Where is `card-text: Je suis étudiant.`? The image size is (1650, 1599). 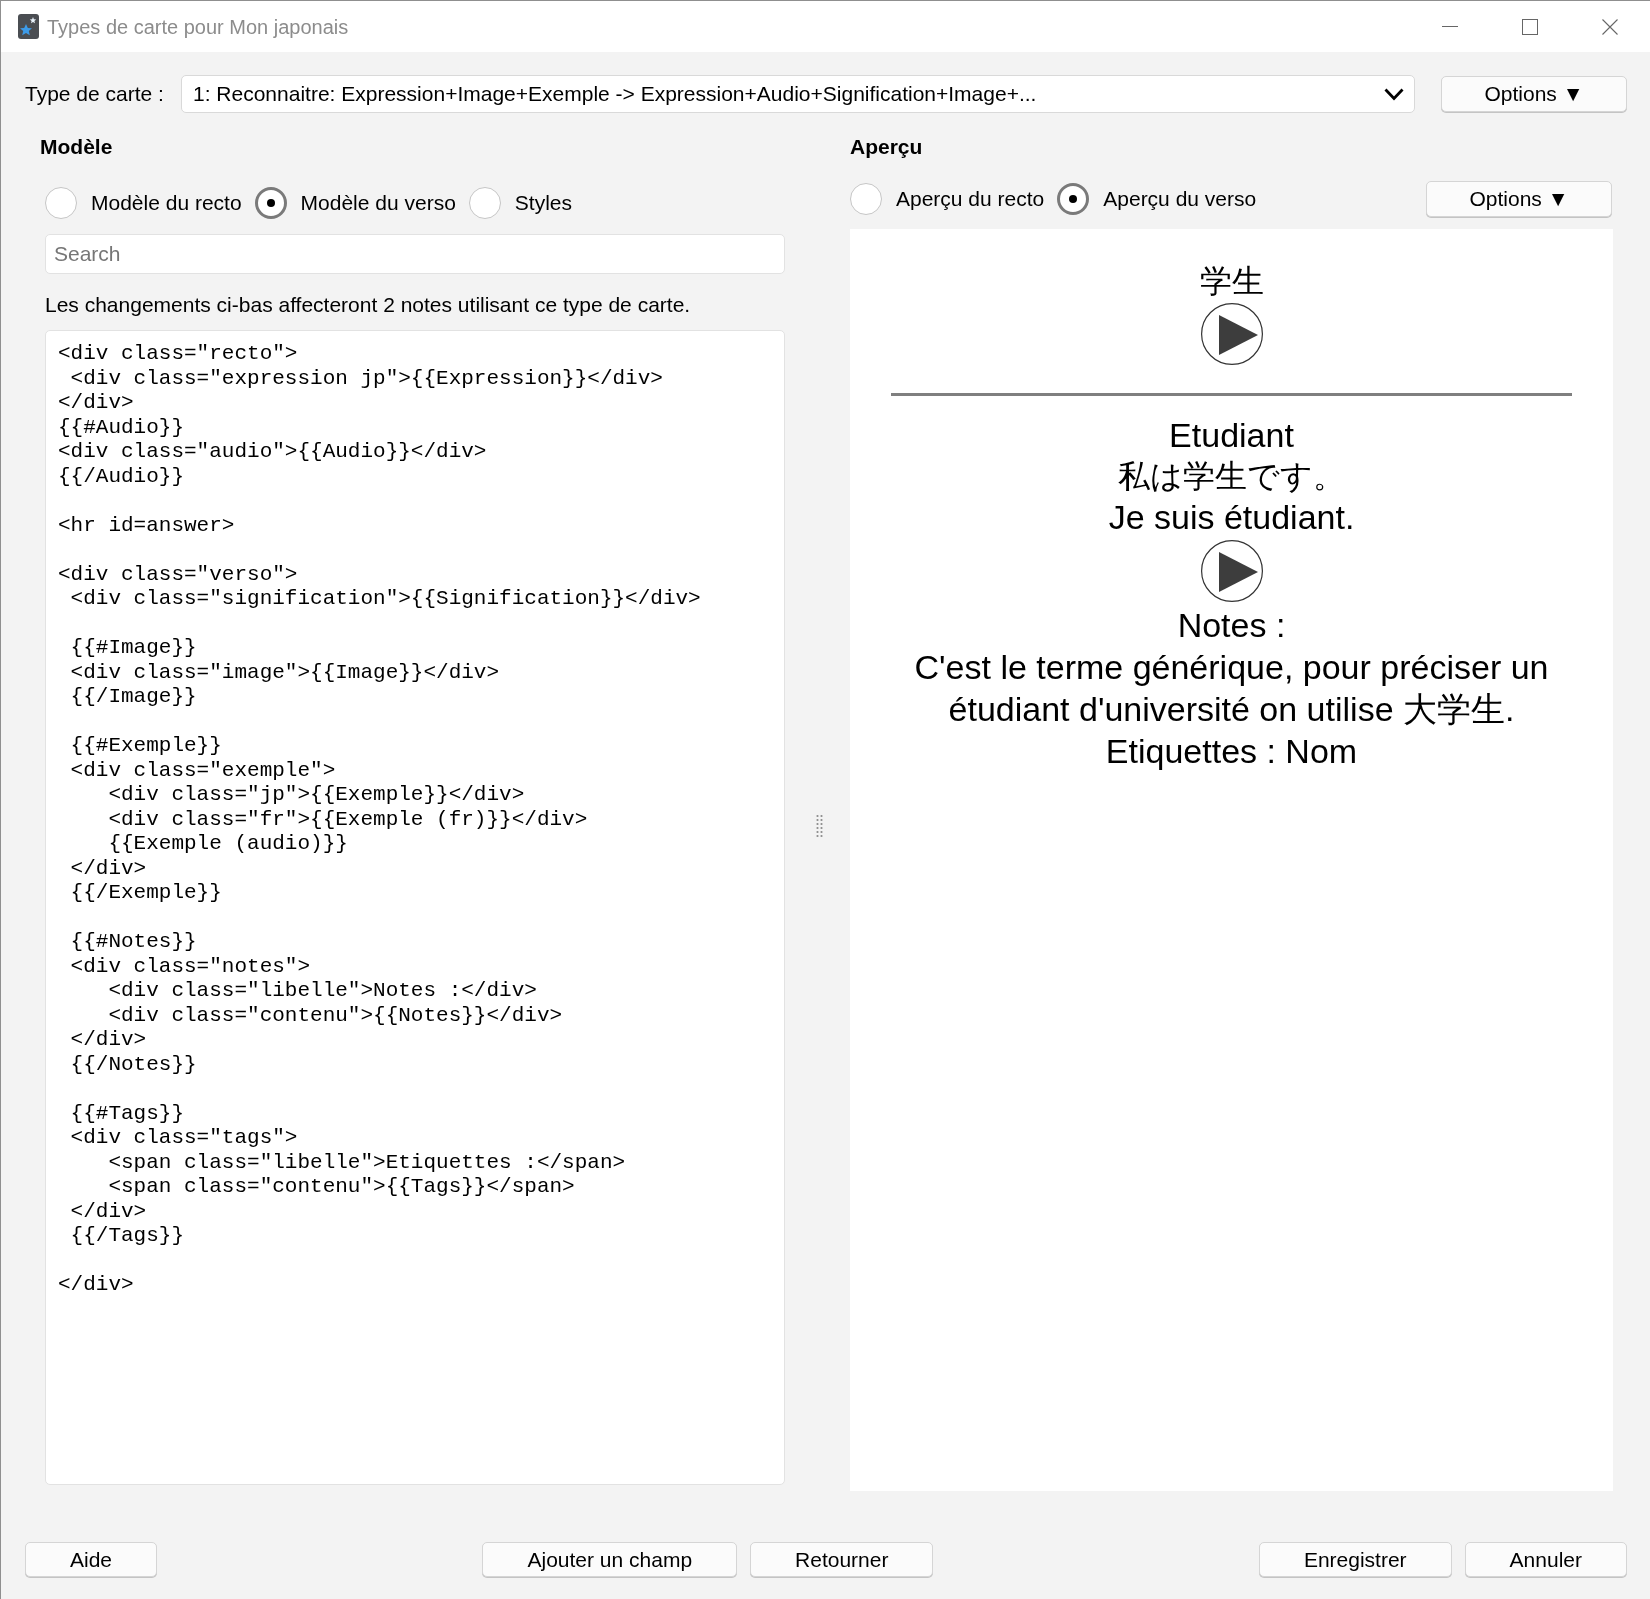
card-text: Je suis étudiant. is located at coordinates (1231, 517).